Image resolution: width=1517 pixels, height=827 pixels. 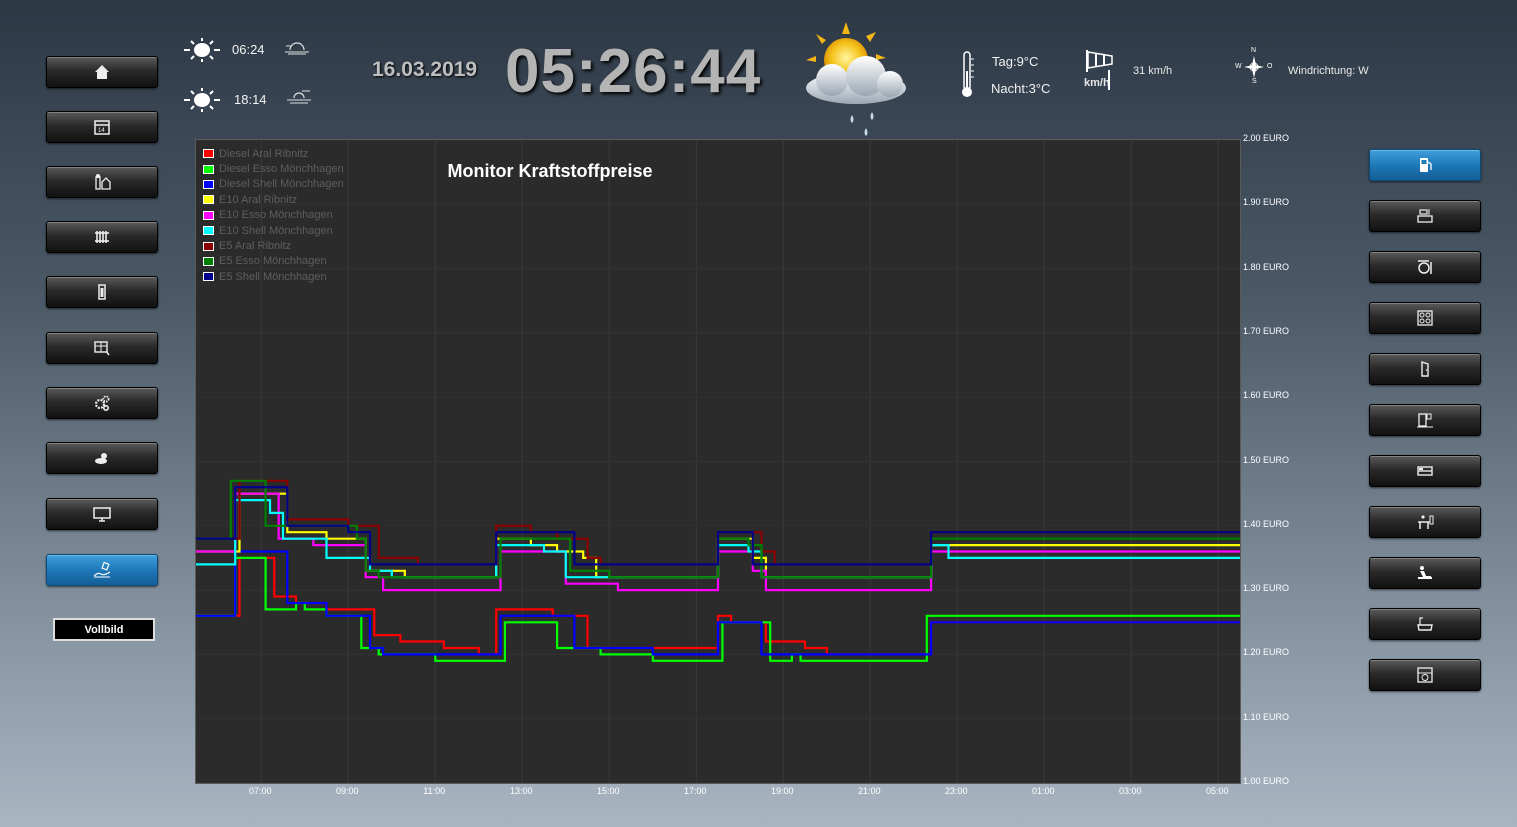 I want to click on legend-label: Diesel Shell Mönchhagen, so click(x=281, y=184).